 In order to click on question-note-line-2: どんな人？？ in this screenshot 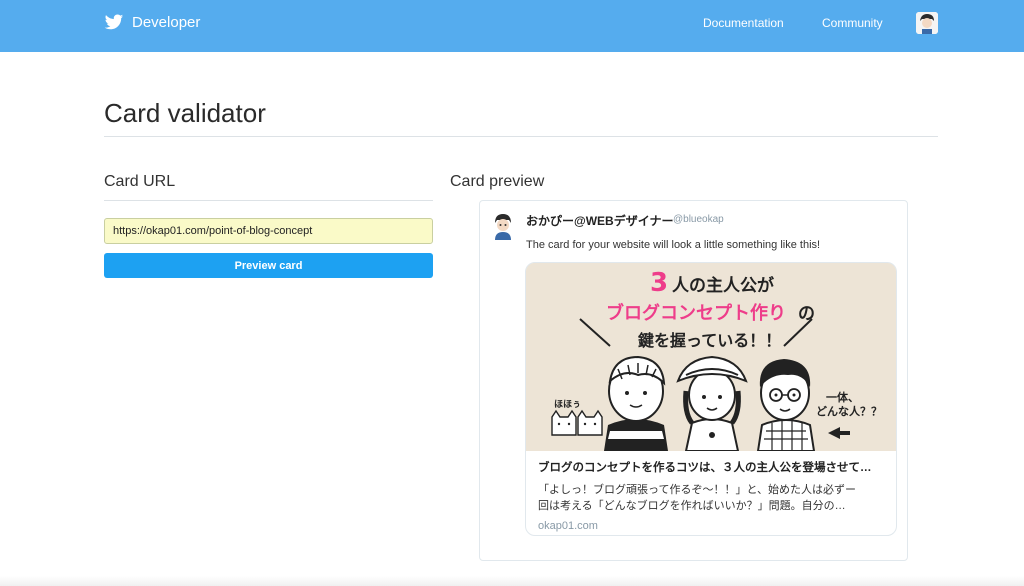, I will do `click(849, 411)`.